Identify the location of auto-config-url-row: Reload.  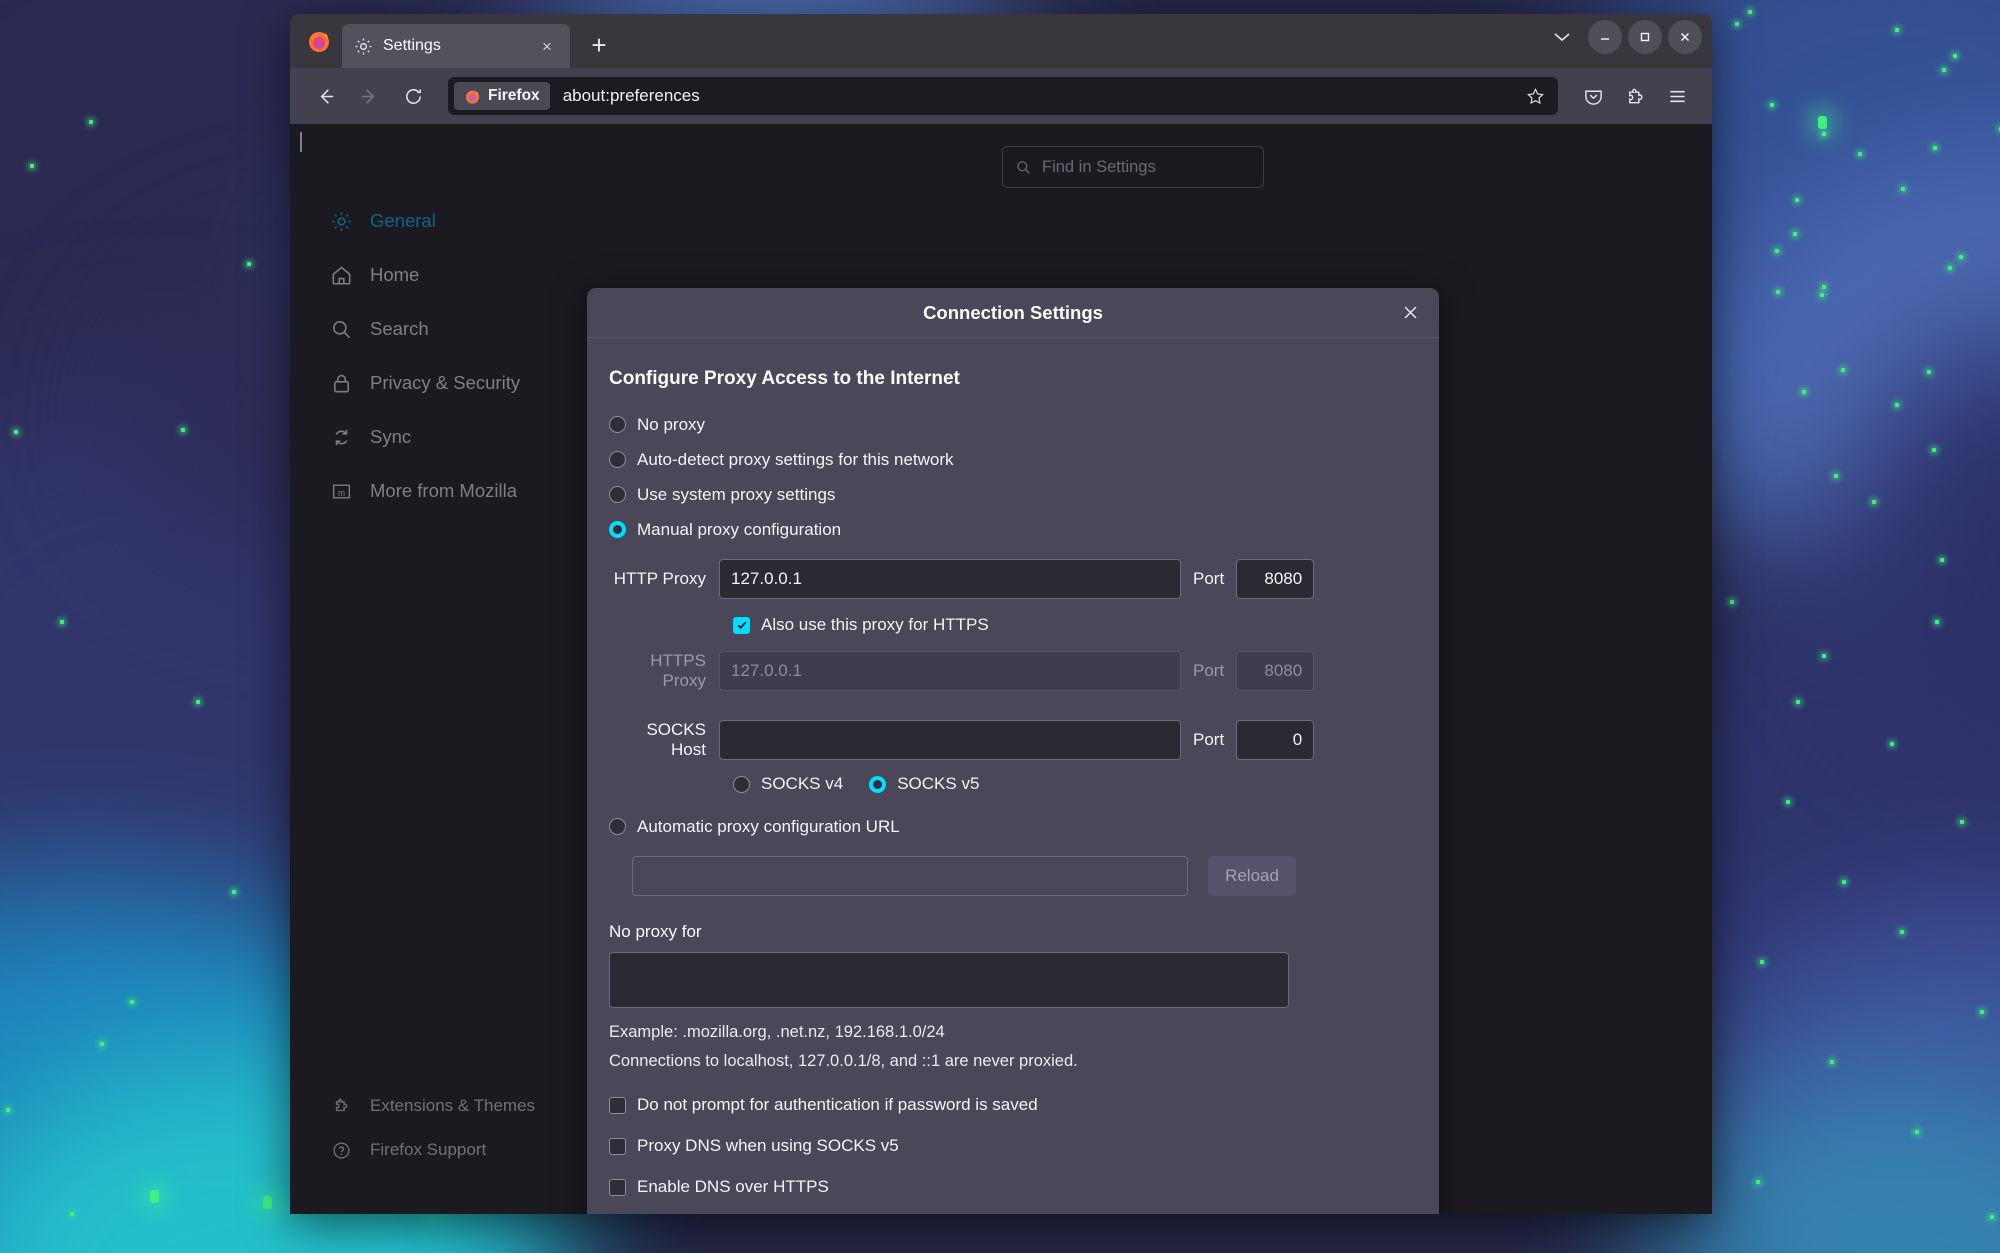
(1013, 876).